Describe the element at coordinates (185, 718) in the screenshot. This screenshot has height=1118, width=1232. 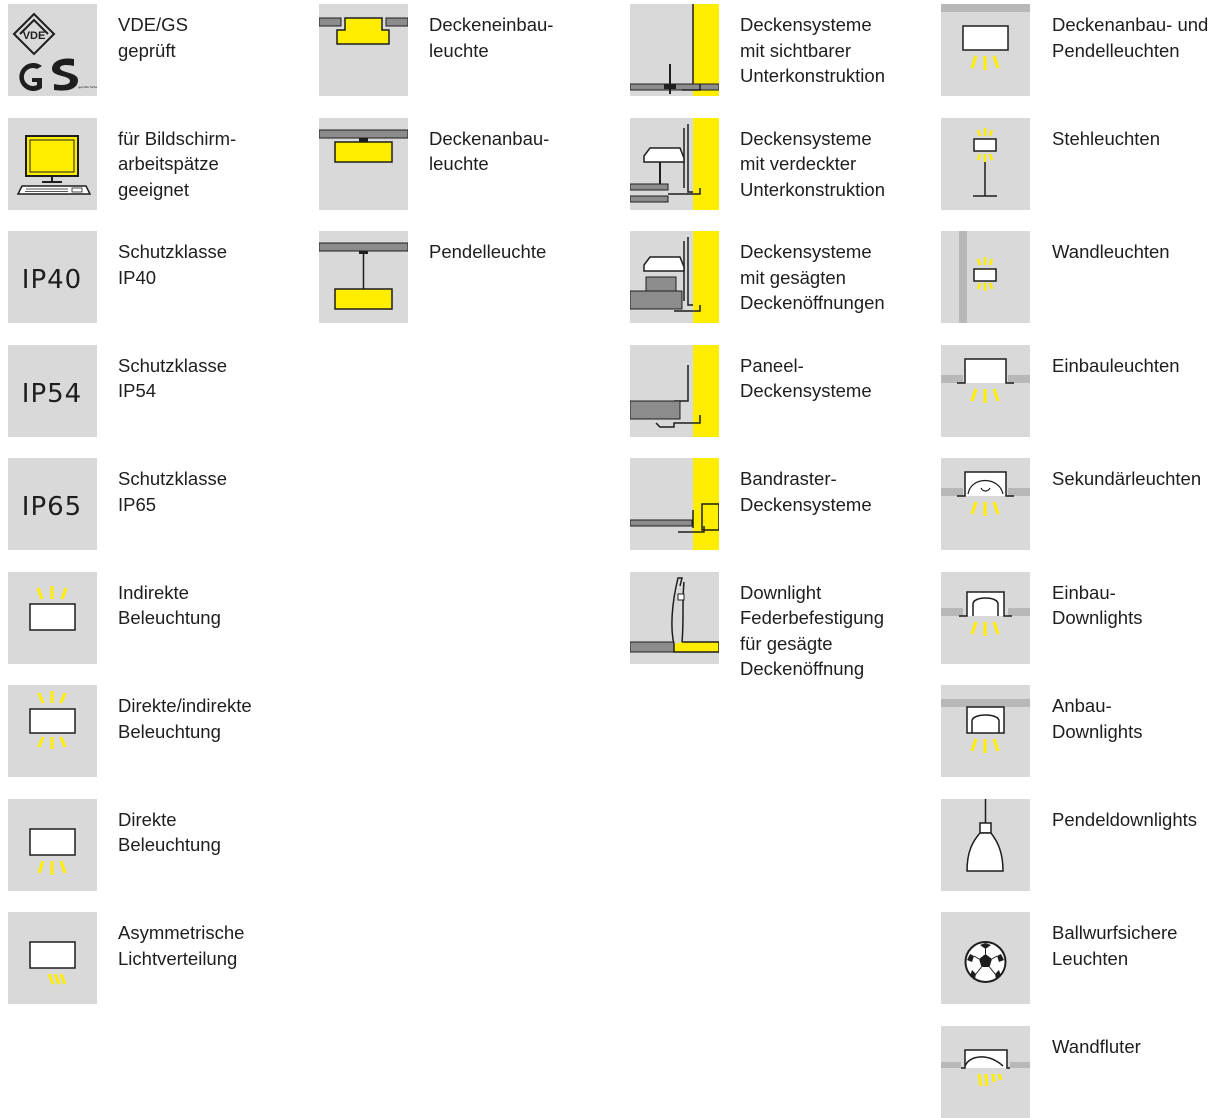
I see `legend-item-label: Direkte/indirekte Beleuchtung` at that location.